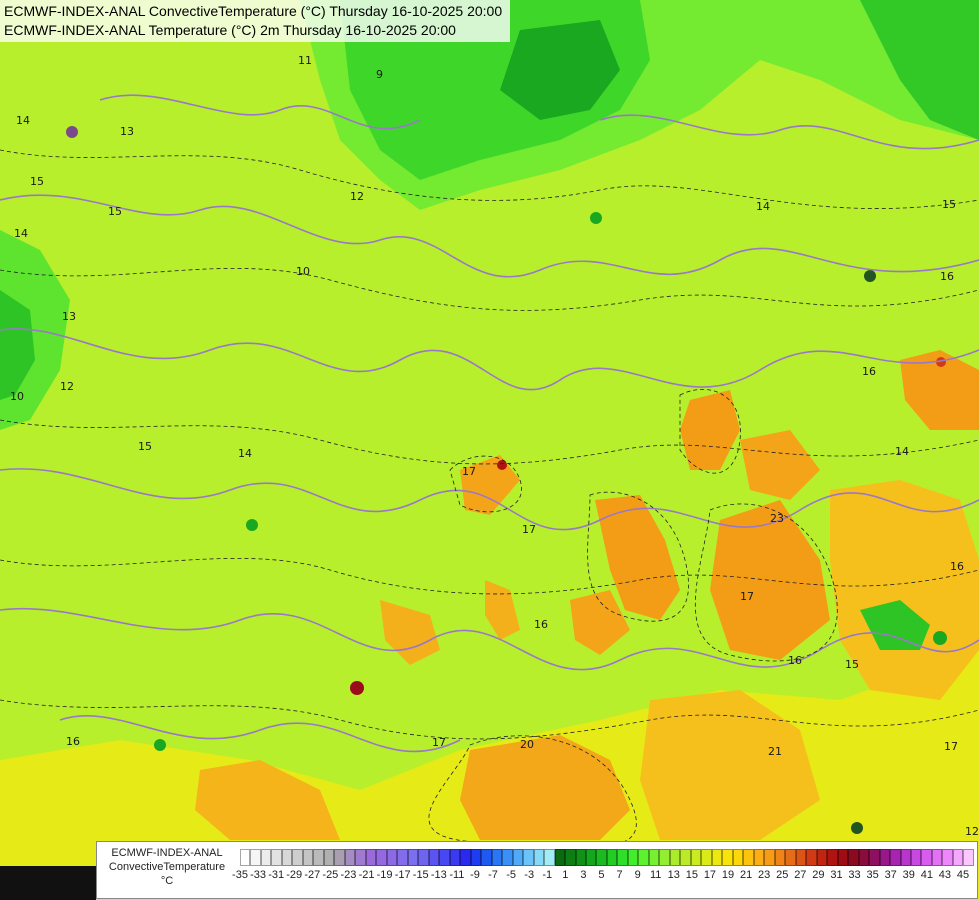 The width and height of the screenshot is (979, 900). I want to click on legend-tick-label: 25, so click(782, 875).